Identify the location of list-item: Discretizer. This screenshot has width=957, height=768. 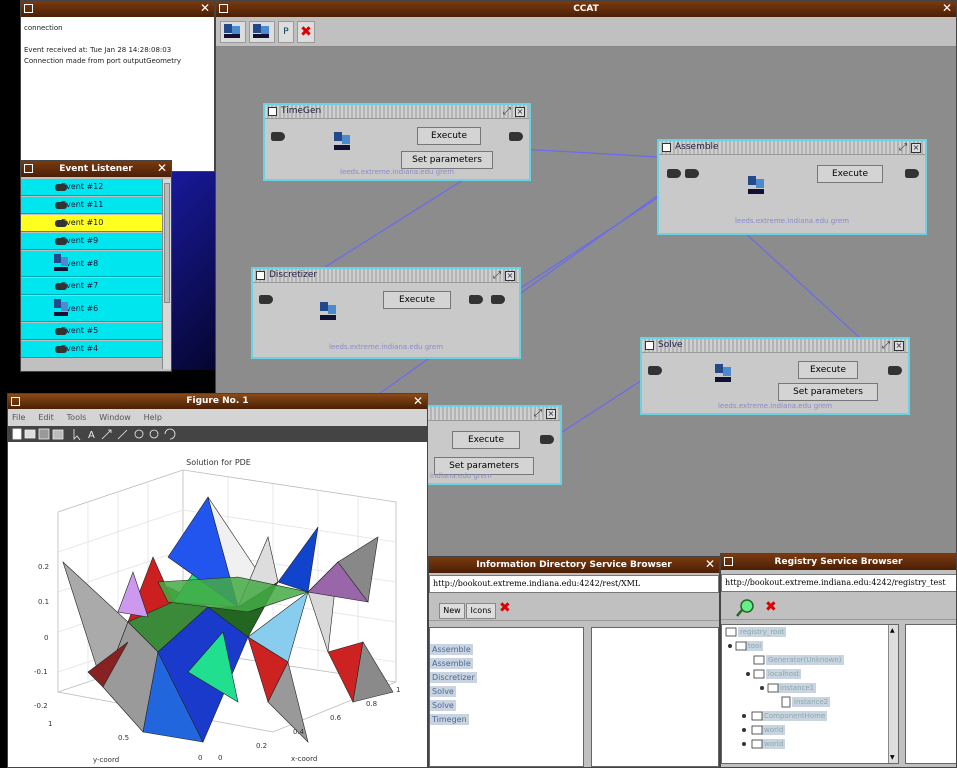
(453, 677).